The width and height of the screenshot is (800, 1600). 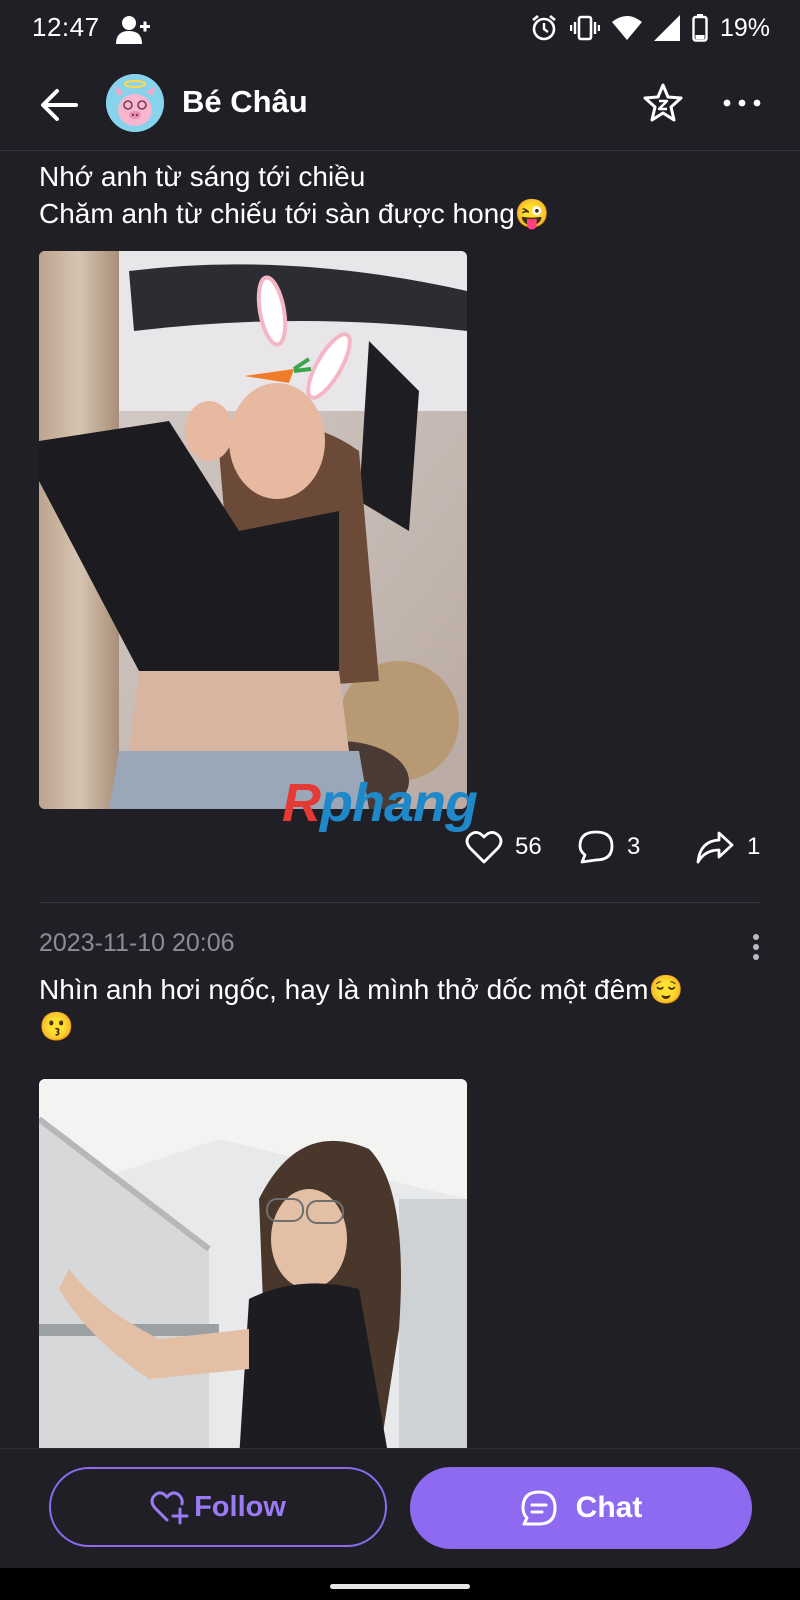 I want to click on person-add-icon, so click(x=133, y=30).